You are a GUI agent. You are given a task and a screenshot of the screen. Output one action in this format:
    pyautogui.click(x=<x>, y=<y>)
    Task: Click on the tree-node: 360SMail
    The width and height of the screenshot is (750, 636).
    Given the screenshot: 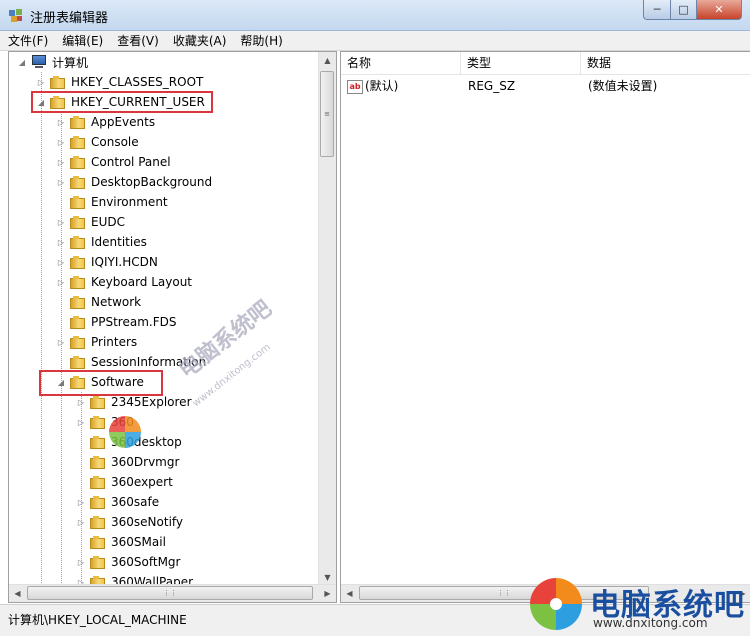 What is the action you would take?
    pyautogui.click(x=121, y=542)
    